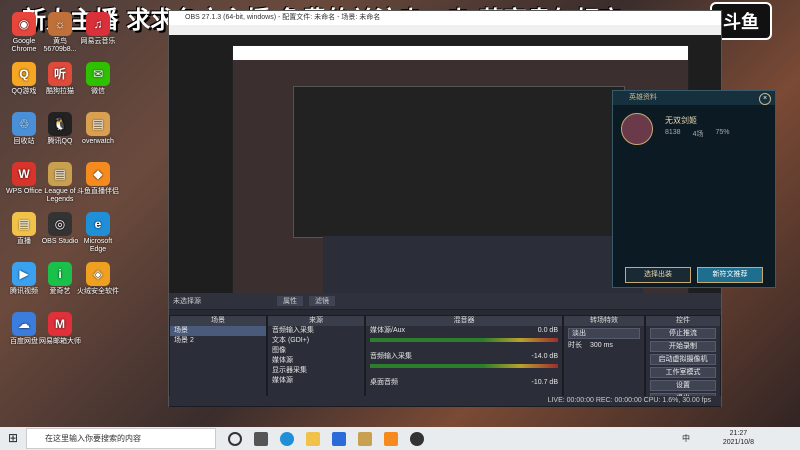 This screenshot has height=450, width=800. I want to click on win-rate: 75%, so click(722, 132).